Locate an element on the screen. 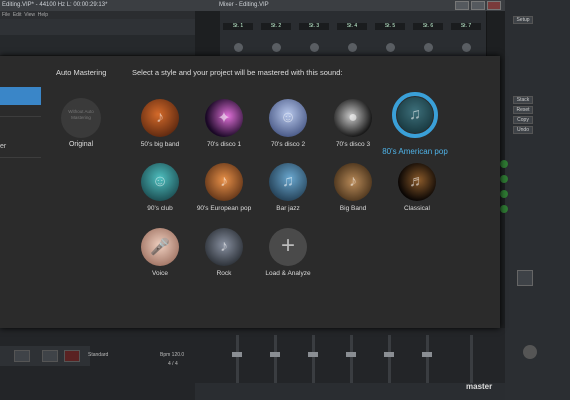 The width and height of the screenshot is (570, 400). master-fader is located at coordinates (471, 360).